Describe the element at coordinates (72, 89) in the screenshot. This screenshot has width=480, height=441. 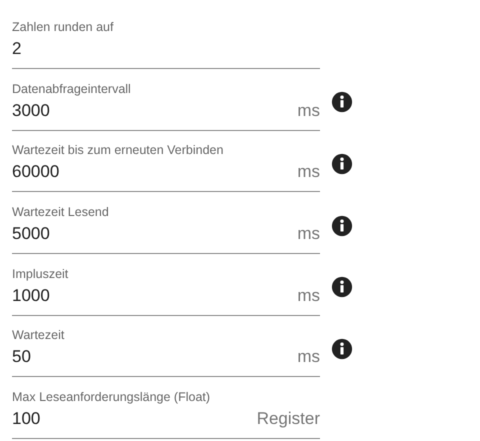
I see `field-label: Datenabfrageintervall` at that location.